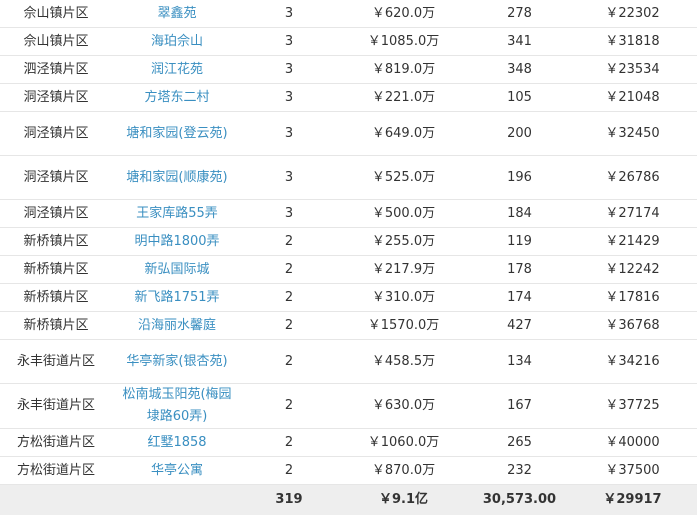 This screenshot has width=697, height=515. Describe the element at coordinates (632, 42) in the screenshot. I see `avg-price-cell: ￥31818` at that location.